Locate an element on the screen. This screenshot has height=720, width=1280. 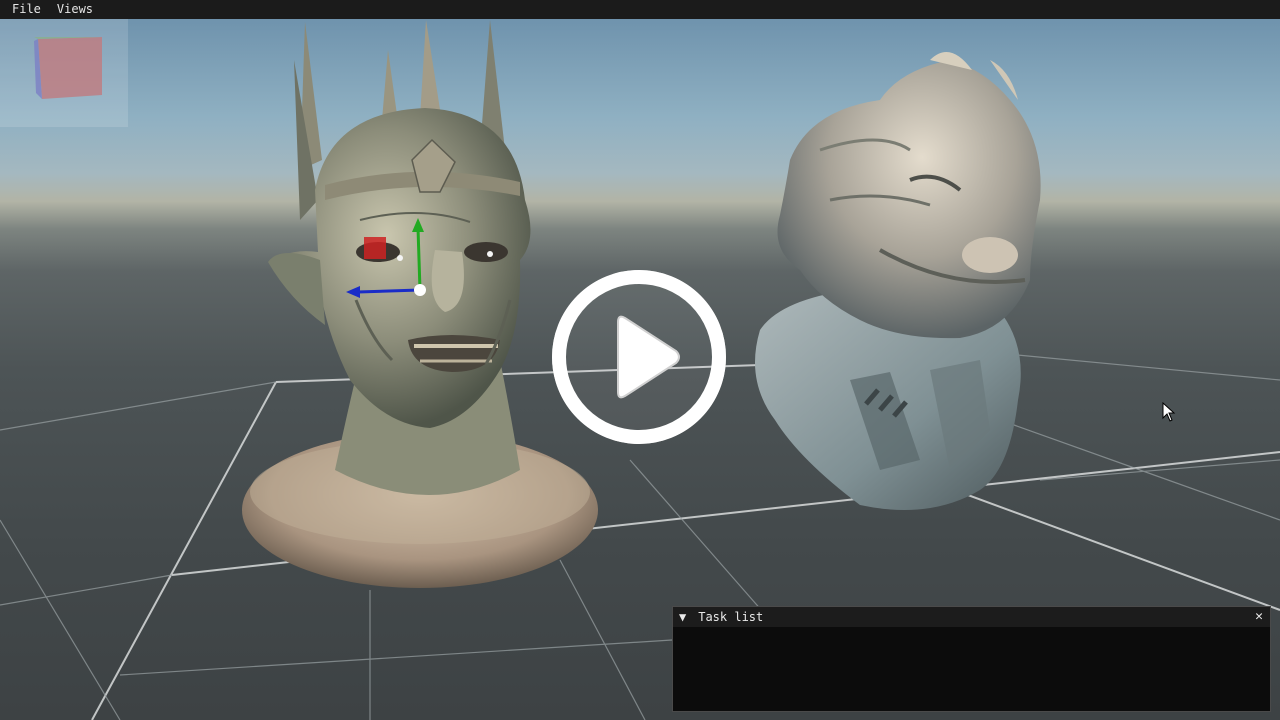
menu-file: File is located at coordinates (26, 9).